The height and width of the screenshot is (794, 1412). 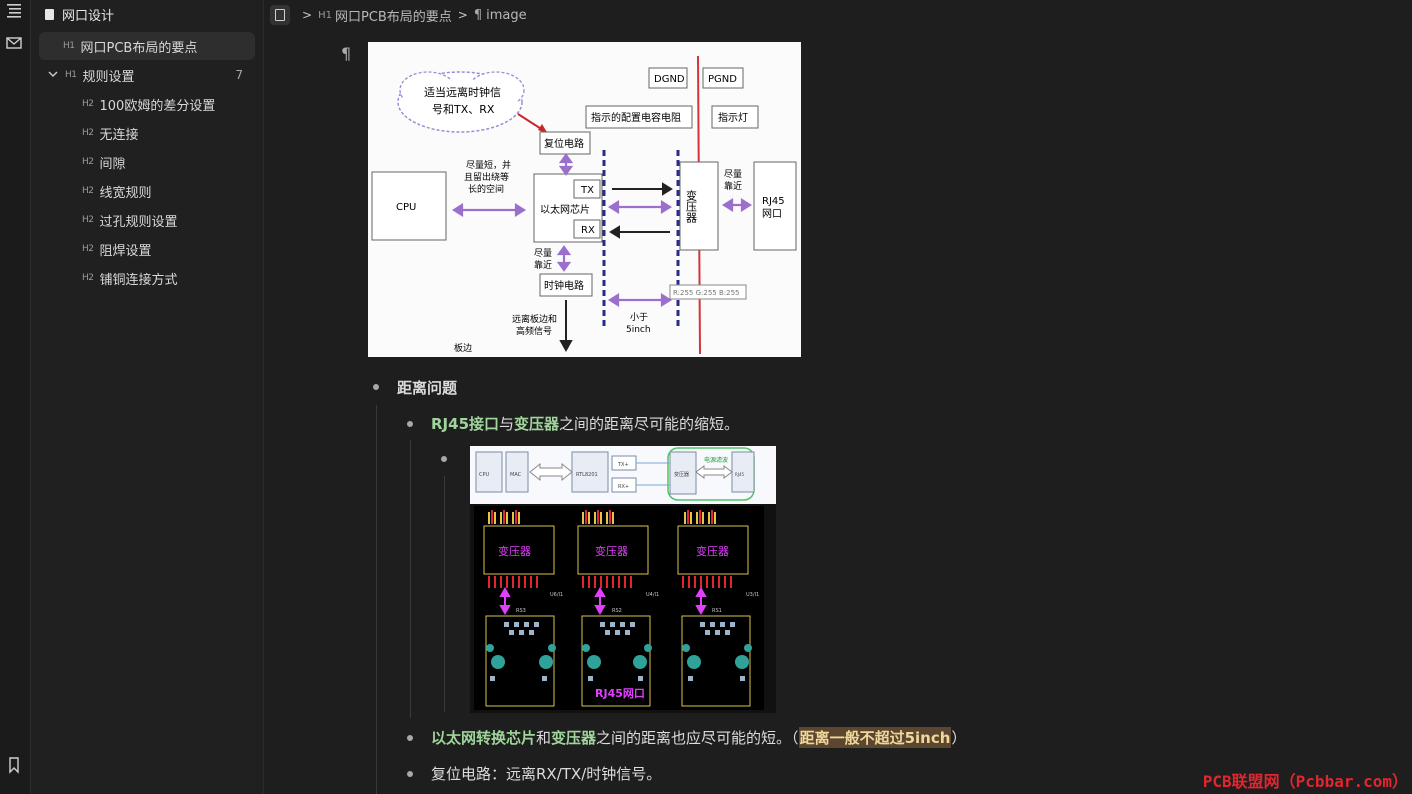 I want to click on outline-item-width: H2 线宽规则, so click(x=147, y=191).